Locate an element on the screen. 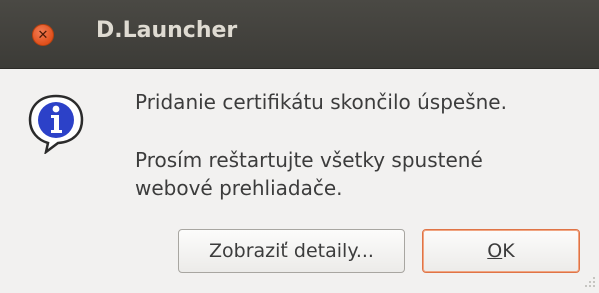 This screenshot has width=599, height=293. close-button: ✕ is located at coordinates (43, 35).